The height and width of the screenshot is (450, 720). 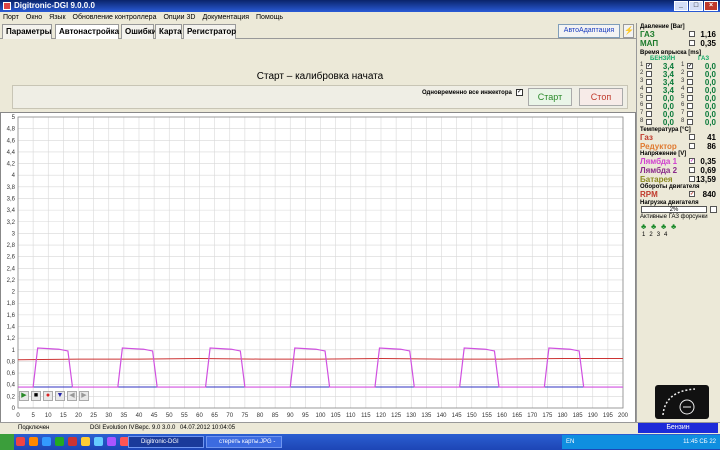 I want to click on menu-documentation: Документация, so click(x=225, y=17).